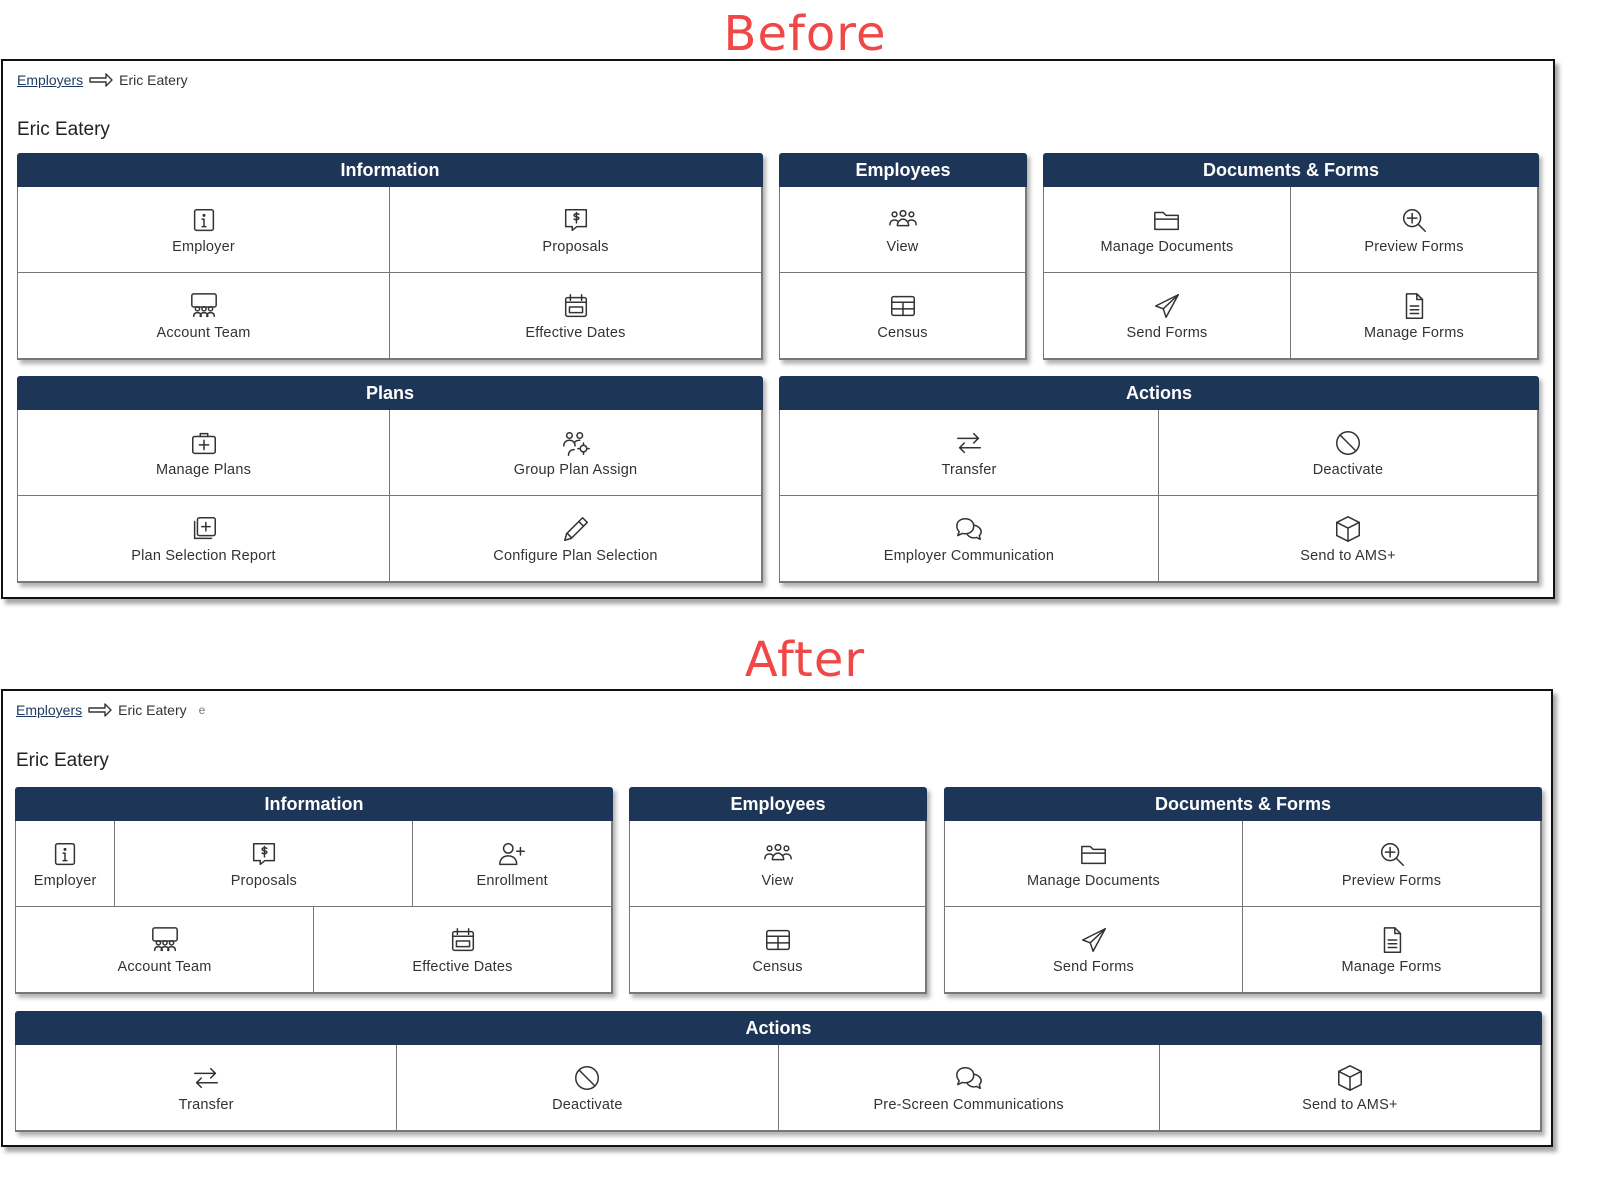 This screenshot has height=1192, width=1610. I want to click on tile-label: Preview Forms, so click(1391, 880).